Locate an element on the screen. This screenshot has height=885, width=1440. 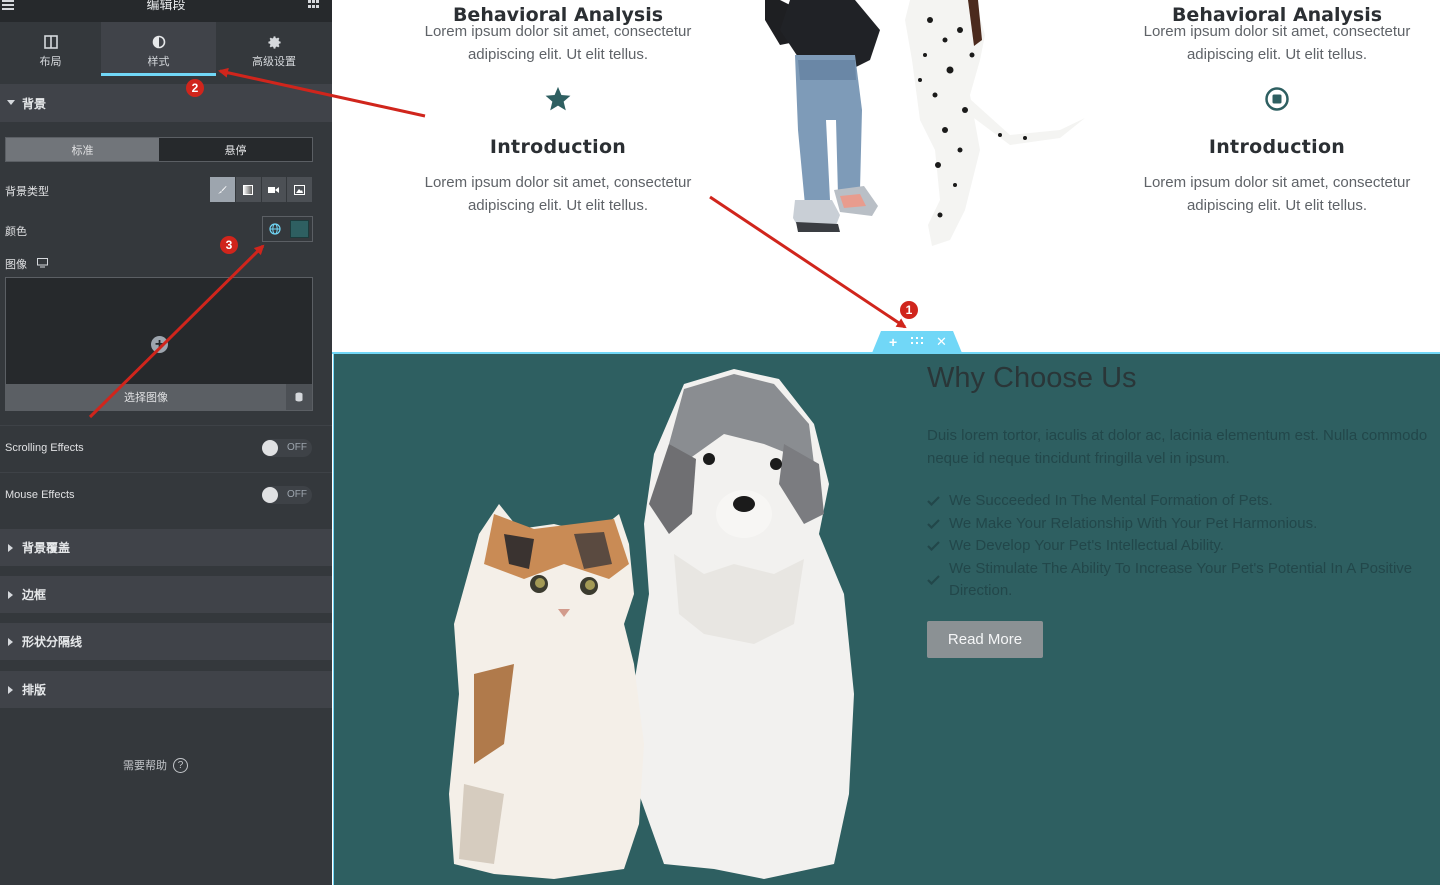
caret-down-icon is located at coordinates (11, 102).